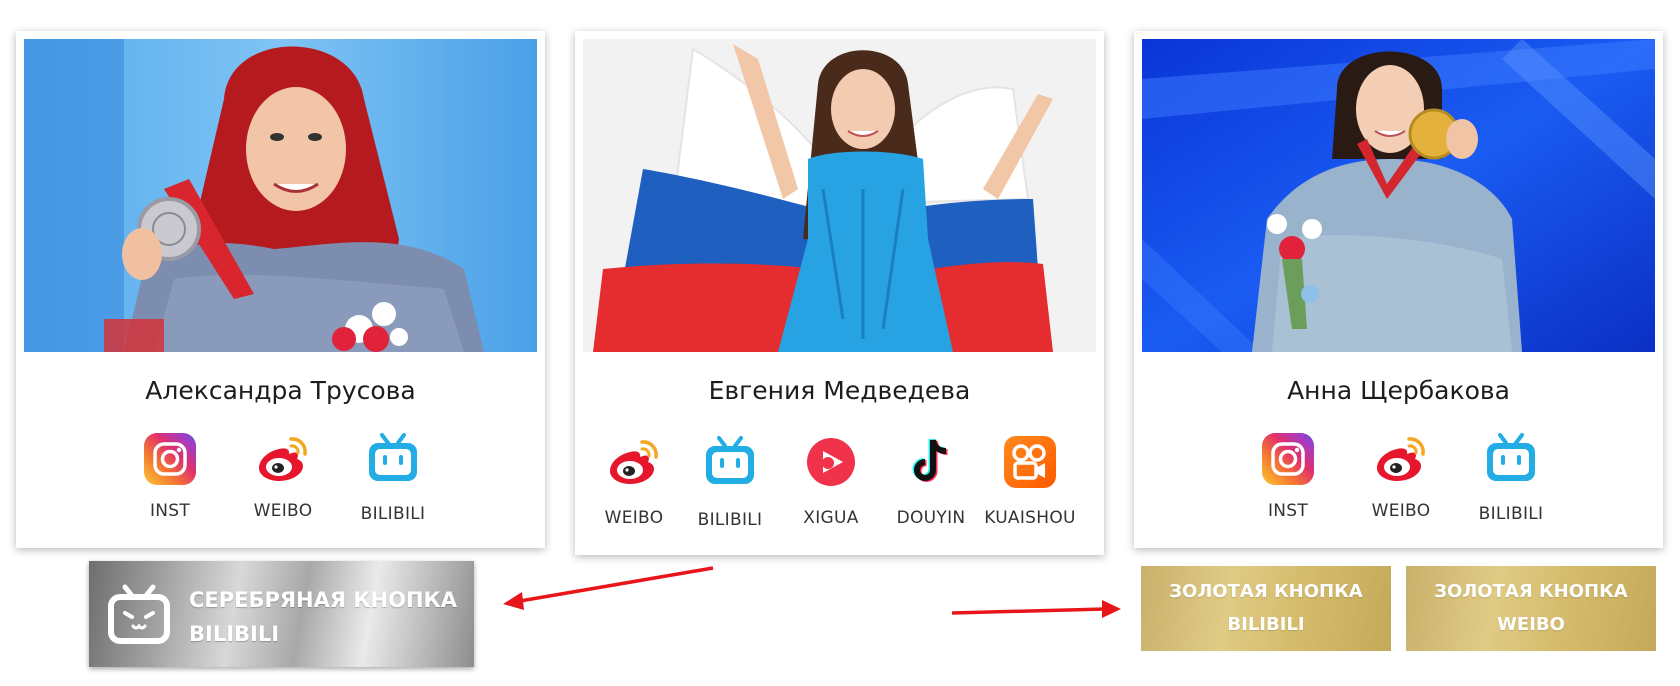  What do you see at coordinates (1030, 462) in the screenshot?
I see `kuaishou-icon` at bounding box center [1030, 462].